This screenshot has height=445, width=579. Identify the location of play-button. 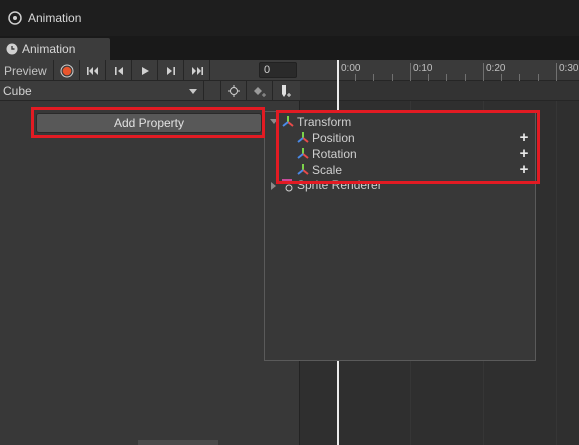
(145, 70).